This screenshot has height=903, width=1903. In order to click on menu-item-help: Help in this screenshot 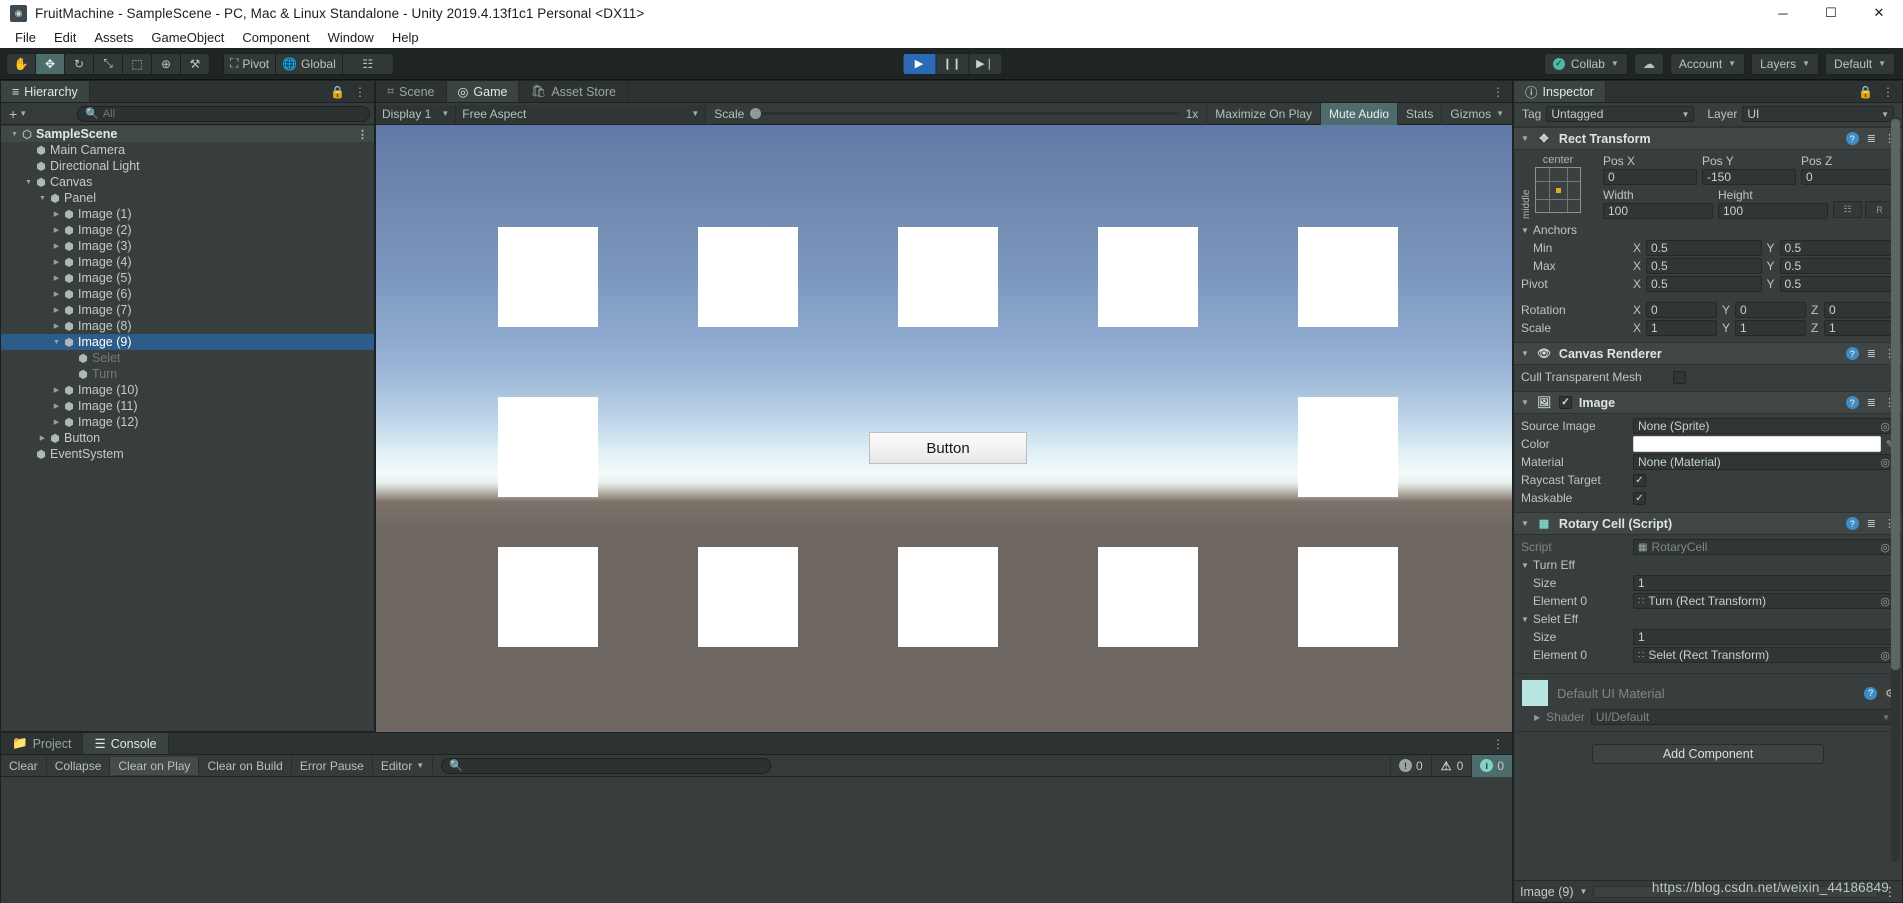, I will do `click(405, 37)`.